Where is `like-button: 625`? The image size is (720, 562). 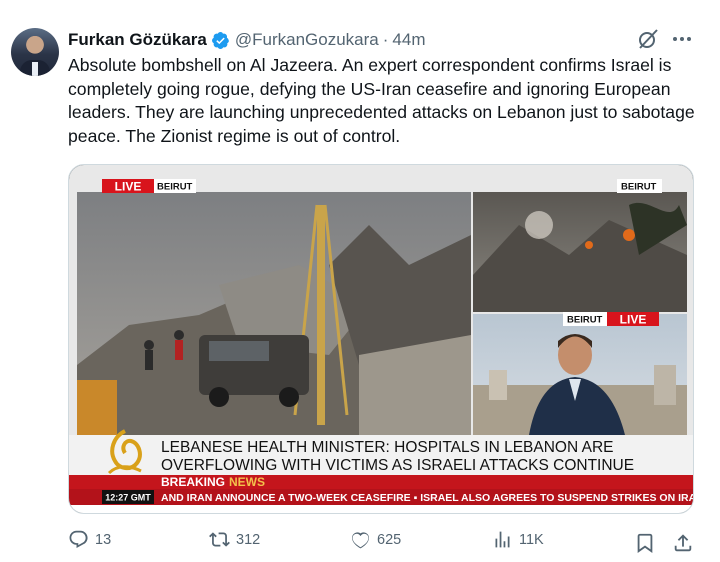
like-button: 625 is located at coordinates (375, 539).